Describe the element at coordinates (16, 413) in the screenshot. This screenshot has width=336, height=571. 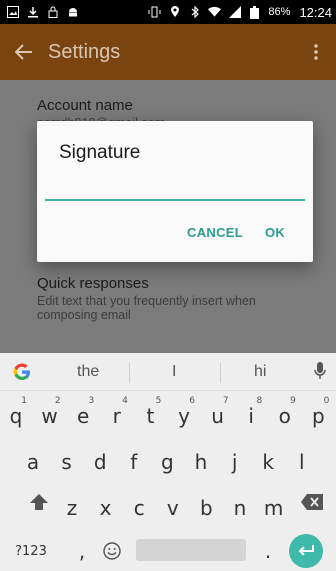
I see `key-q: q1` at that location.